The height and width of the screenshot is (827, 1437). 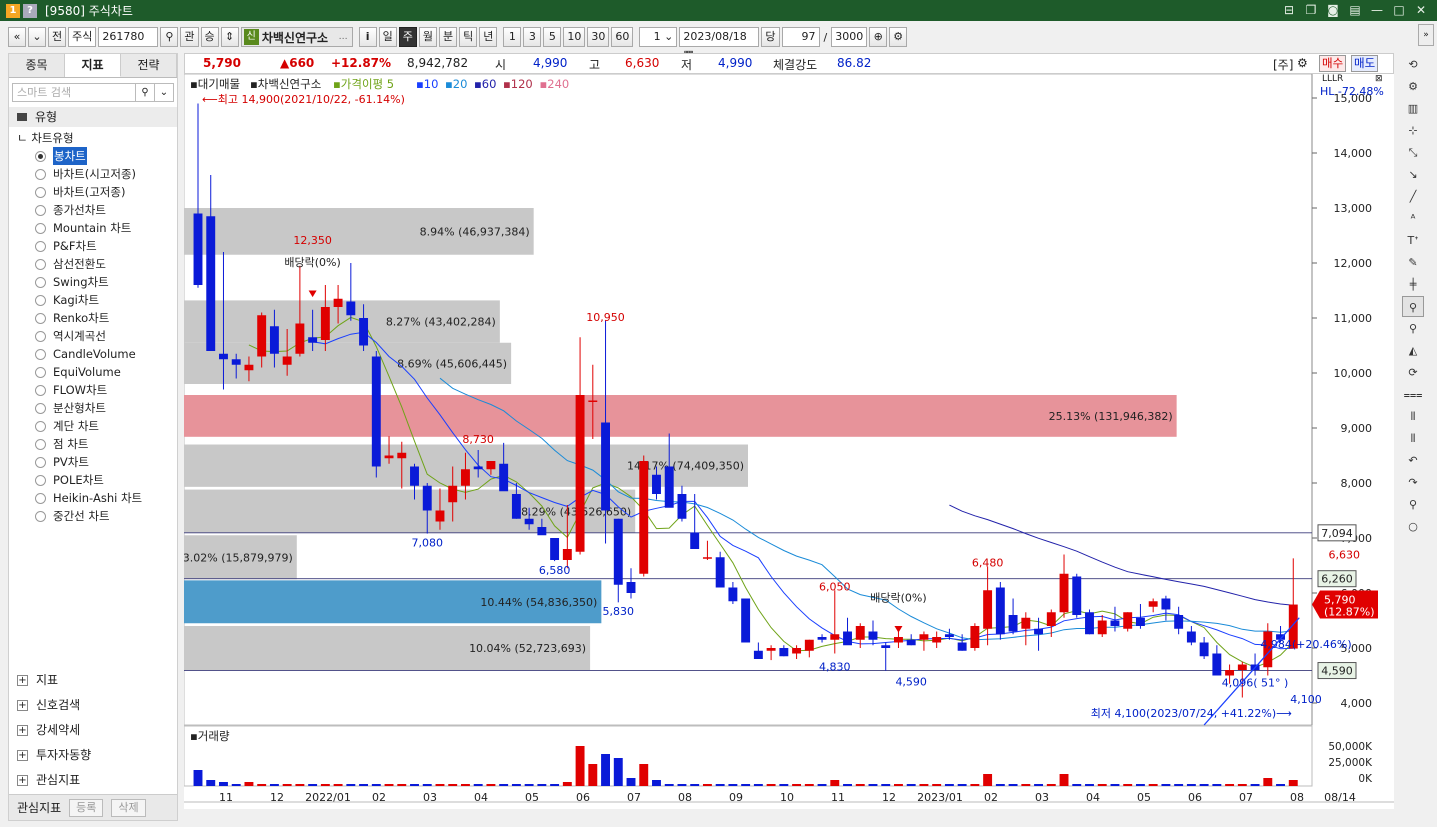 What do you see at coordinates (97, 156) in the screenshot?
I see `chart-type-item: 봉차트` at bounding box center [97, 156].